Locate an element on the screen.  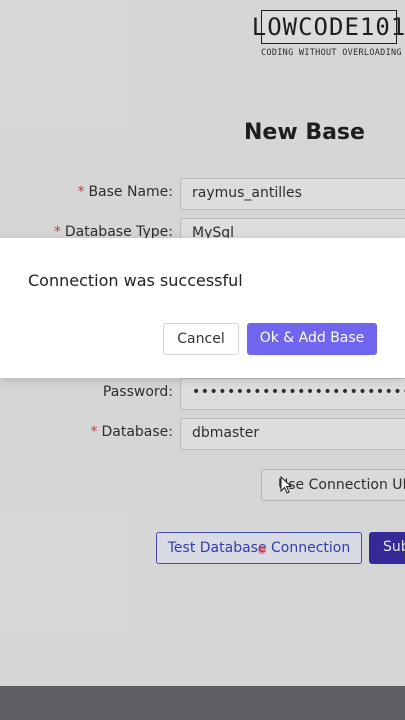
mouse-pointer-icon is located at coordinates (286, 485).